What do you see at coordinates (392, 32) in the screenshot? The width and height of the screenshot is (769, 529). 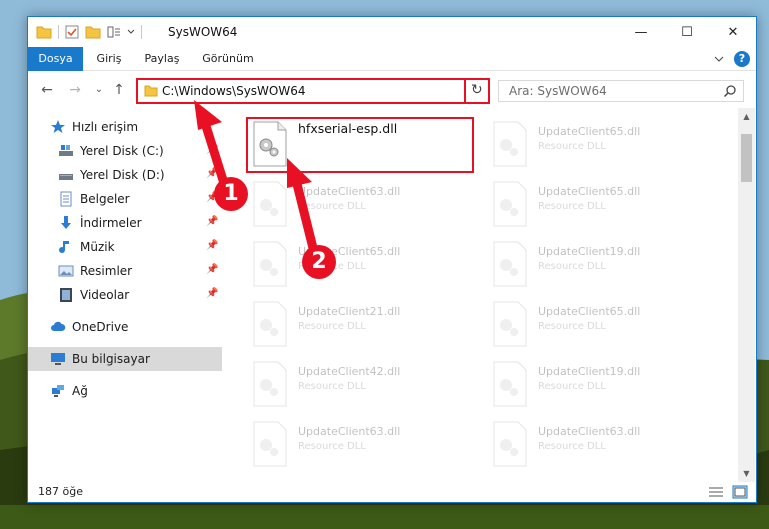 I see `title-bar: SysWOW64 — ☐ ✕` at bounding box center [392, 32].